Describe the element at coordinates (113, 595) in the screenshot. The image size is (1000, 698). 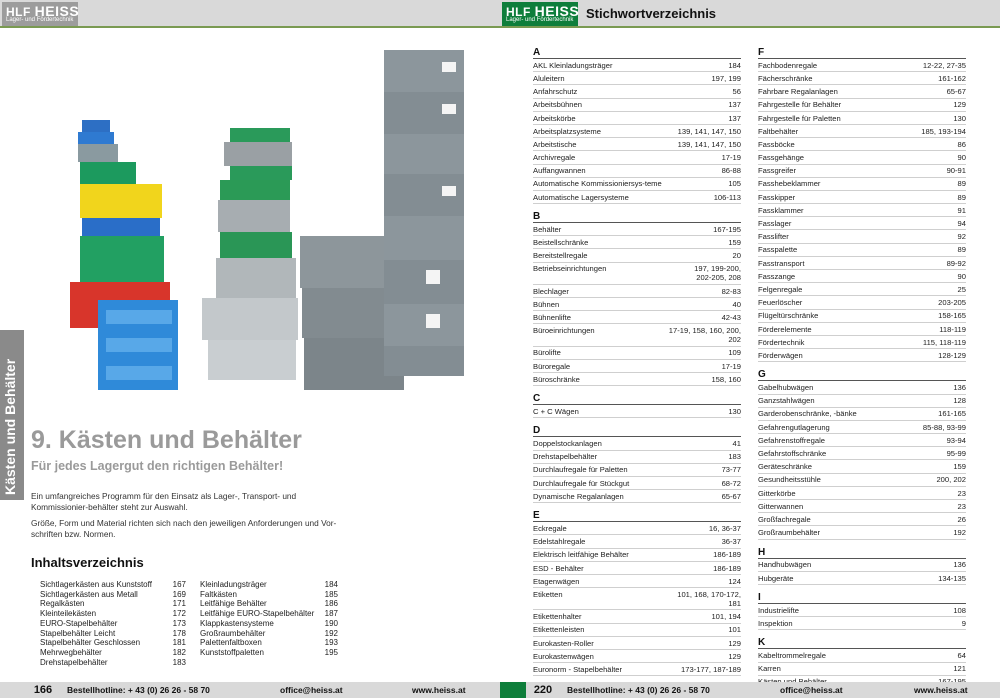
I see `toc-entry: Sichtlagerkästen aus Metall 169` at that location.